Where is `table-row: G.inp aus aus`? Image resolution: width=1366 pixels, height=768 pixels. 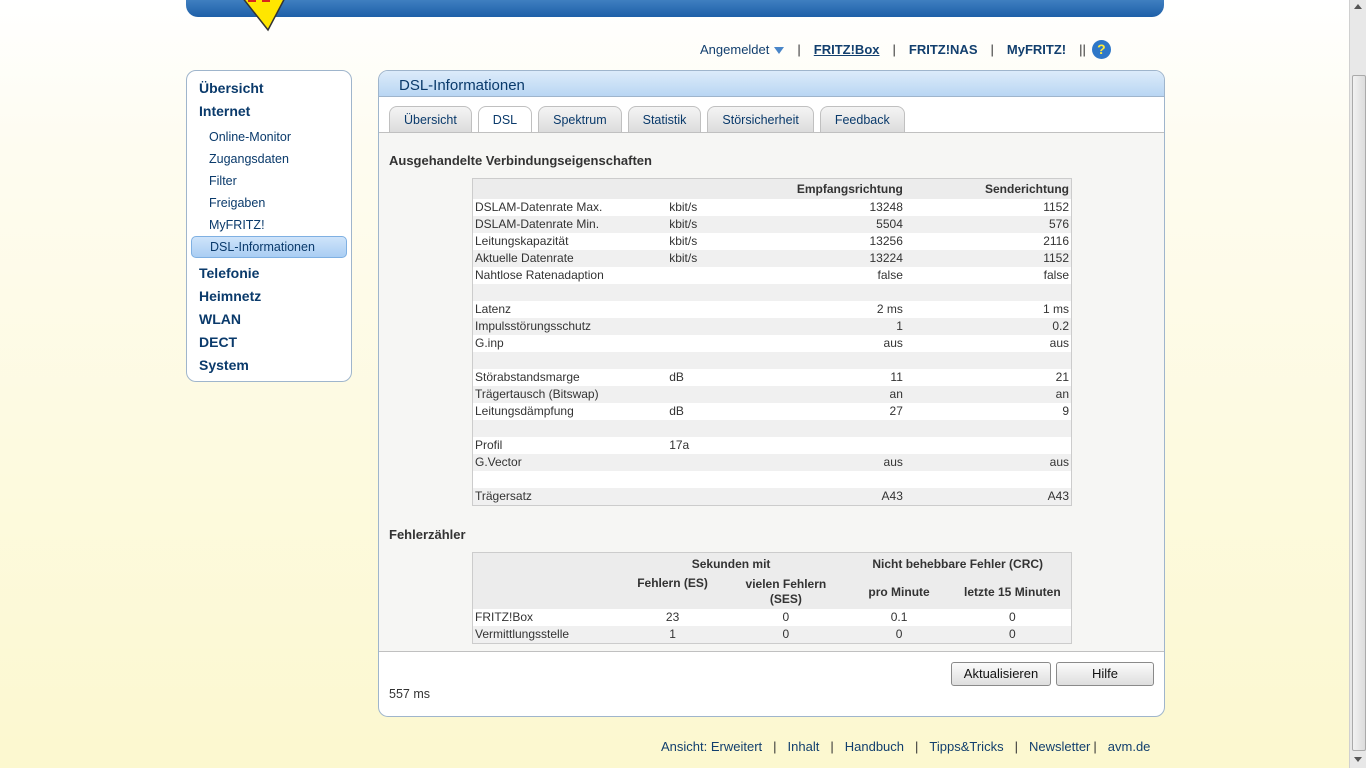
table-row: G.inp aus aus is located at coordinates (772, 343).